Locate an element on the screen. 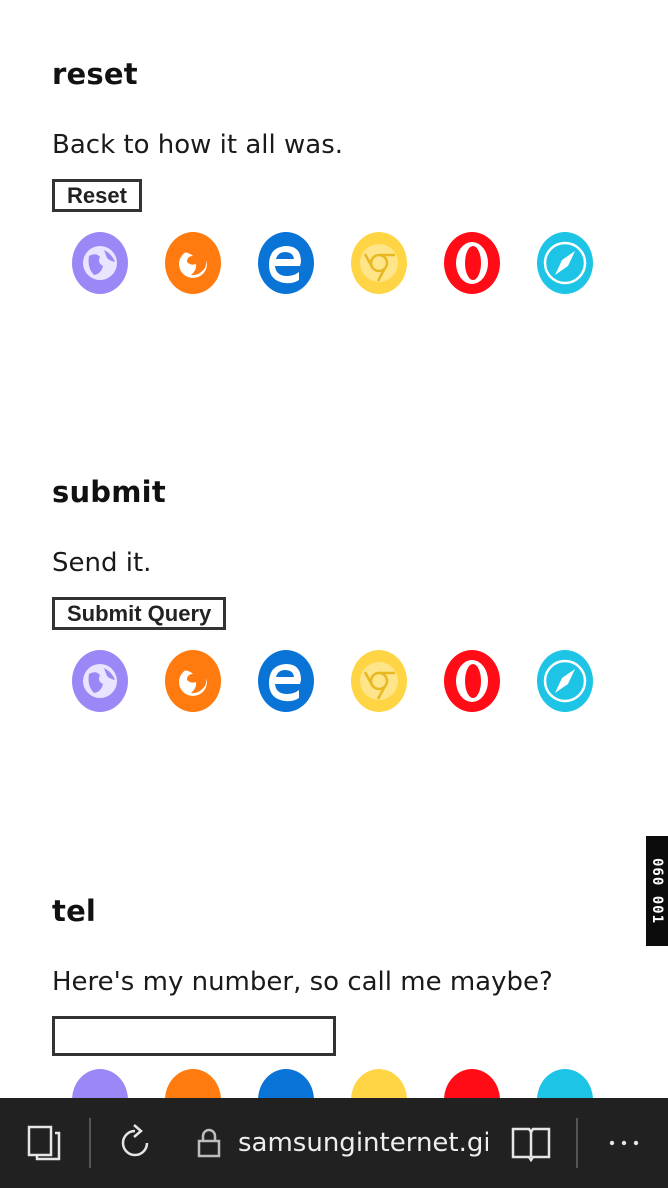 Image resolution: width=668 pixels, height=1188 pixels. side-tag: 060 001 is located at coordinates (657, 891).